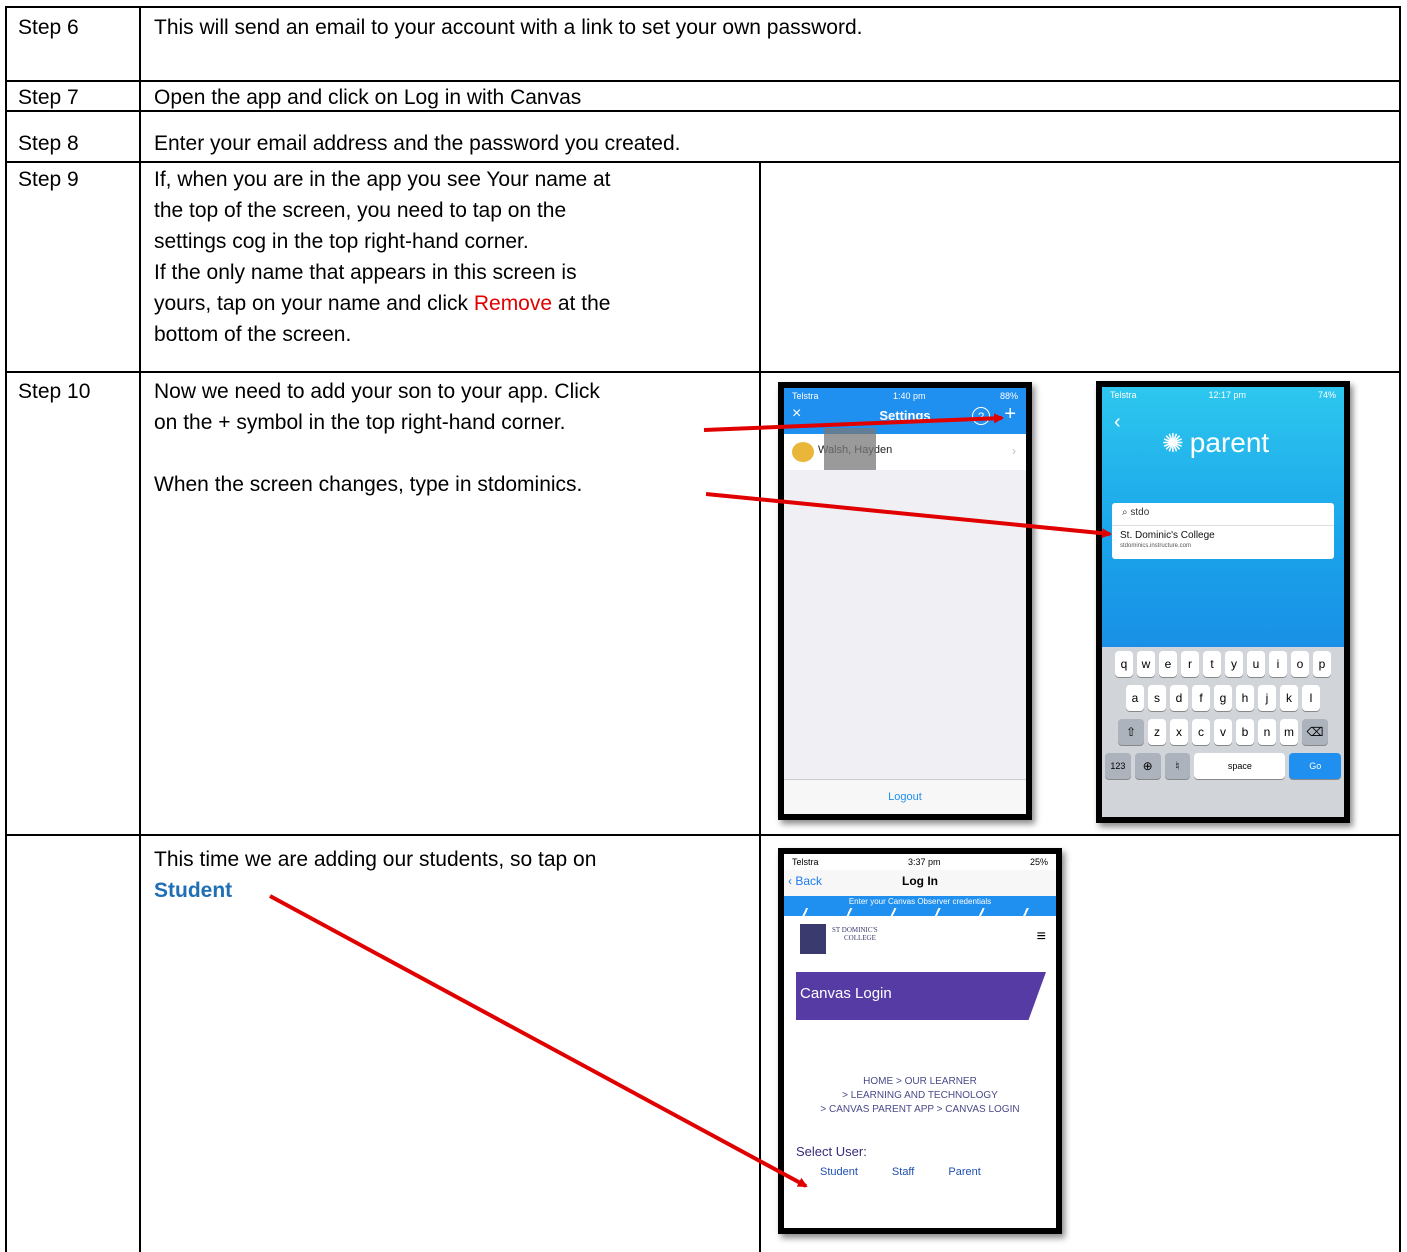 Image resolution: width=1407 pixels, height=1252 pixels. I want to click on clock: 3:37 pm, so click(924, 862).